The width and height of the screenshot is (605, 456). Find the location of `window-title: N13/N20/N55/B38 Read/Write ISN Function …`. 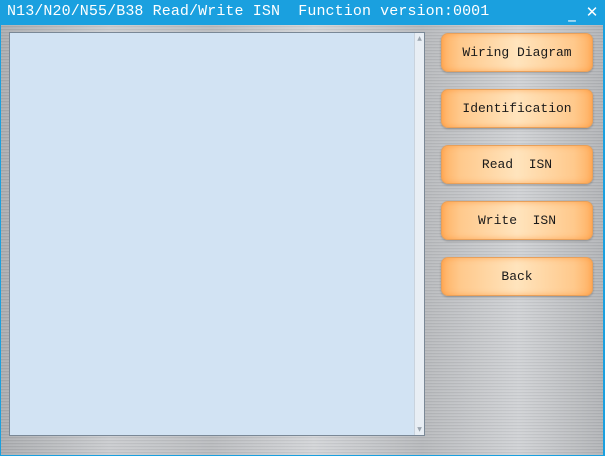

window-title: N13/N20/N55/B38 Read/Write ISN Function … is located at coordinates (248, 11).